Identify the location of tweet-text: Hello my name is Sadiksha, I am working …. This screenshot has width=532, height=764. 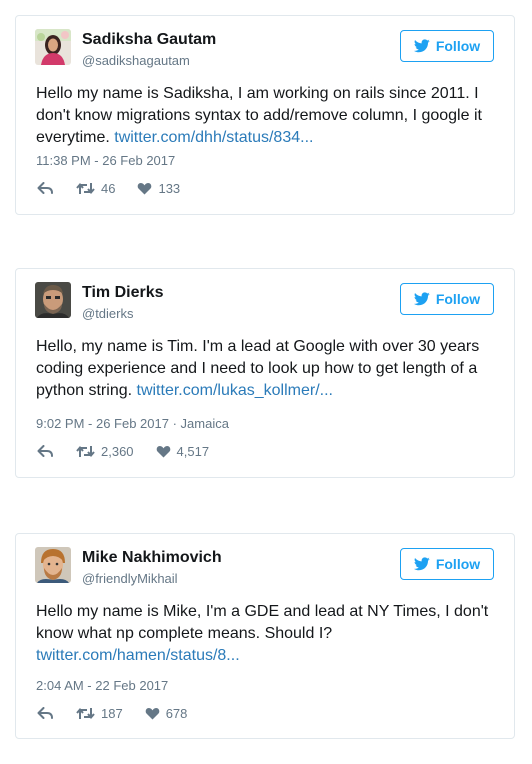
(267, 116).